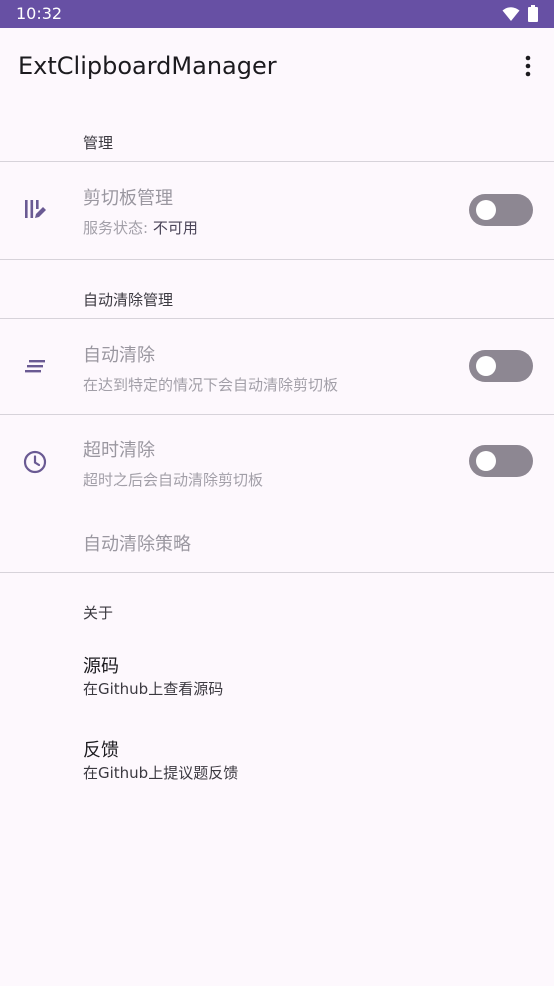  What do you see at coordinates (98, 143) in the screenshot?
I see `section-header-manage: 管理` at bounding box center [98, 143].